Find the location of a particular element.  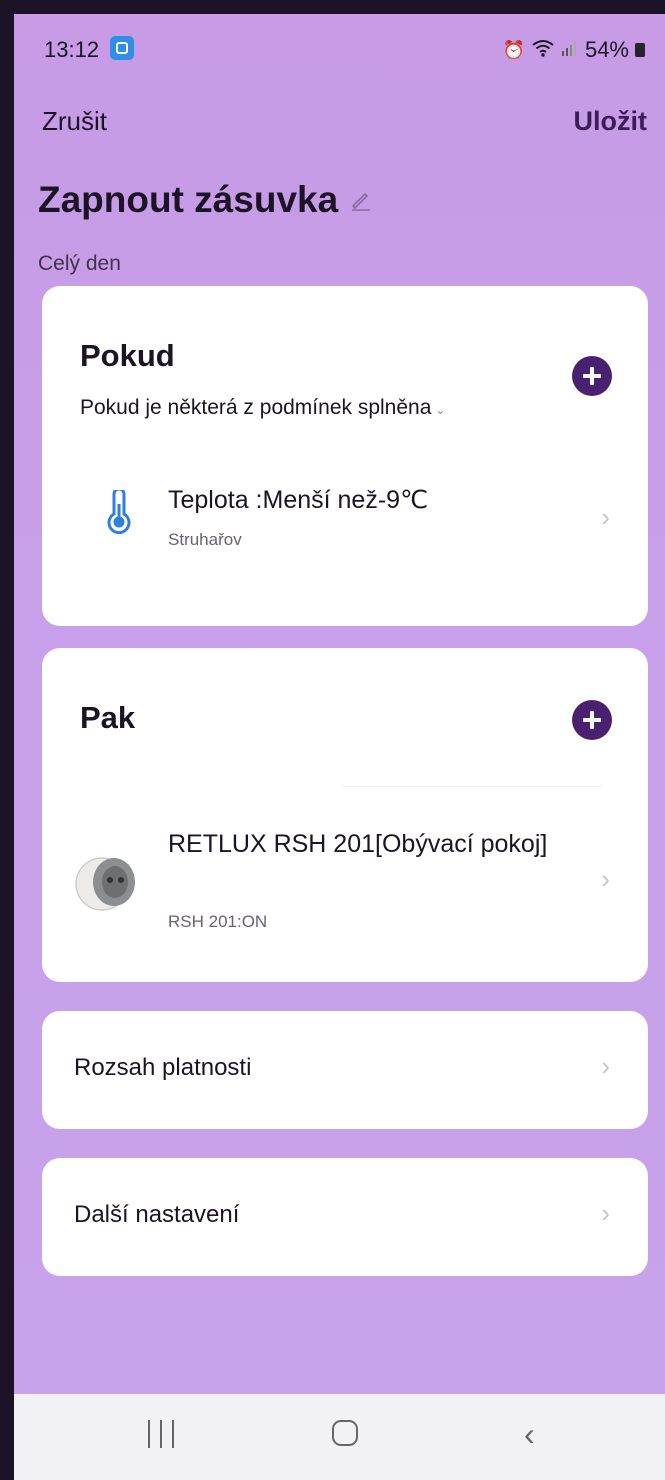

status-icons: ⏰ 54% is located at coordinates (574, 50).